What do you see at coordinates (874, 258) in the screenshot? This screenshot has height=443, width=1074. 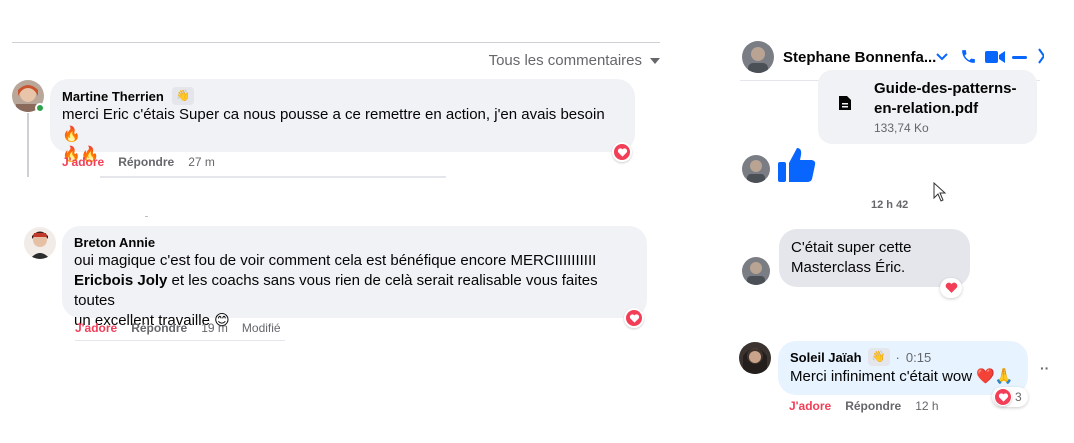 I see `message-bubble: C'était super cette Masterclass Éric.` at bounding box center [874, 258].